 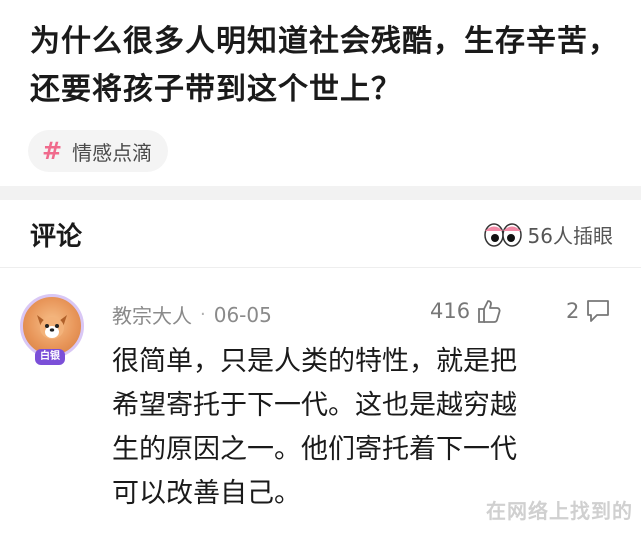 What do you see at coordinates (320, 193) in the screenshot?
I see `section-divider` at bounding box center [320, 193].